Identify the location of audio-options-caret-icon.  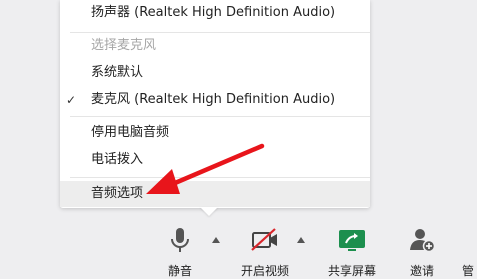
(216, 240).